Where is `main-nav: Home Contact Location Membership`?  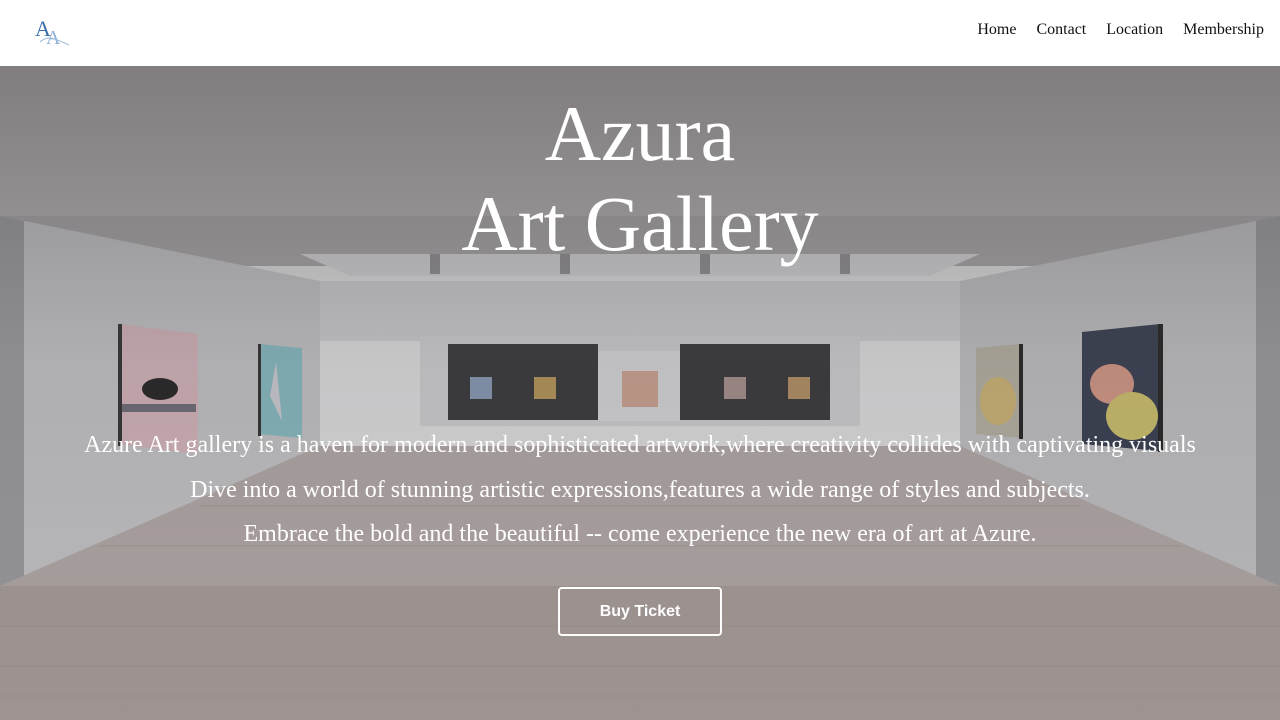
main-nav: Home Contact Location Membership is located at coordinates (1120, 30).